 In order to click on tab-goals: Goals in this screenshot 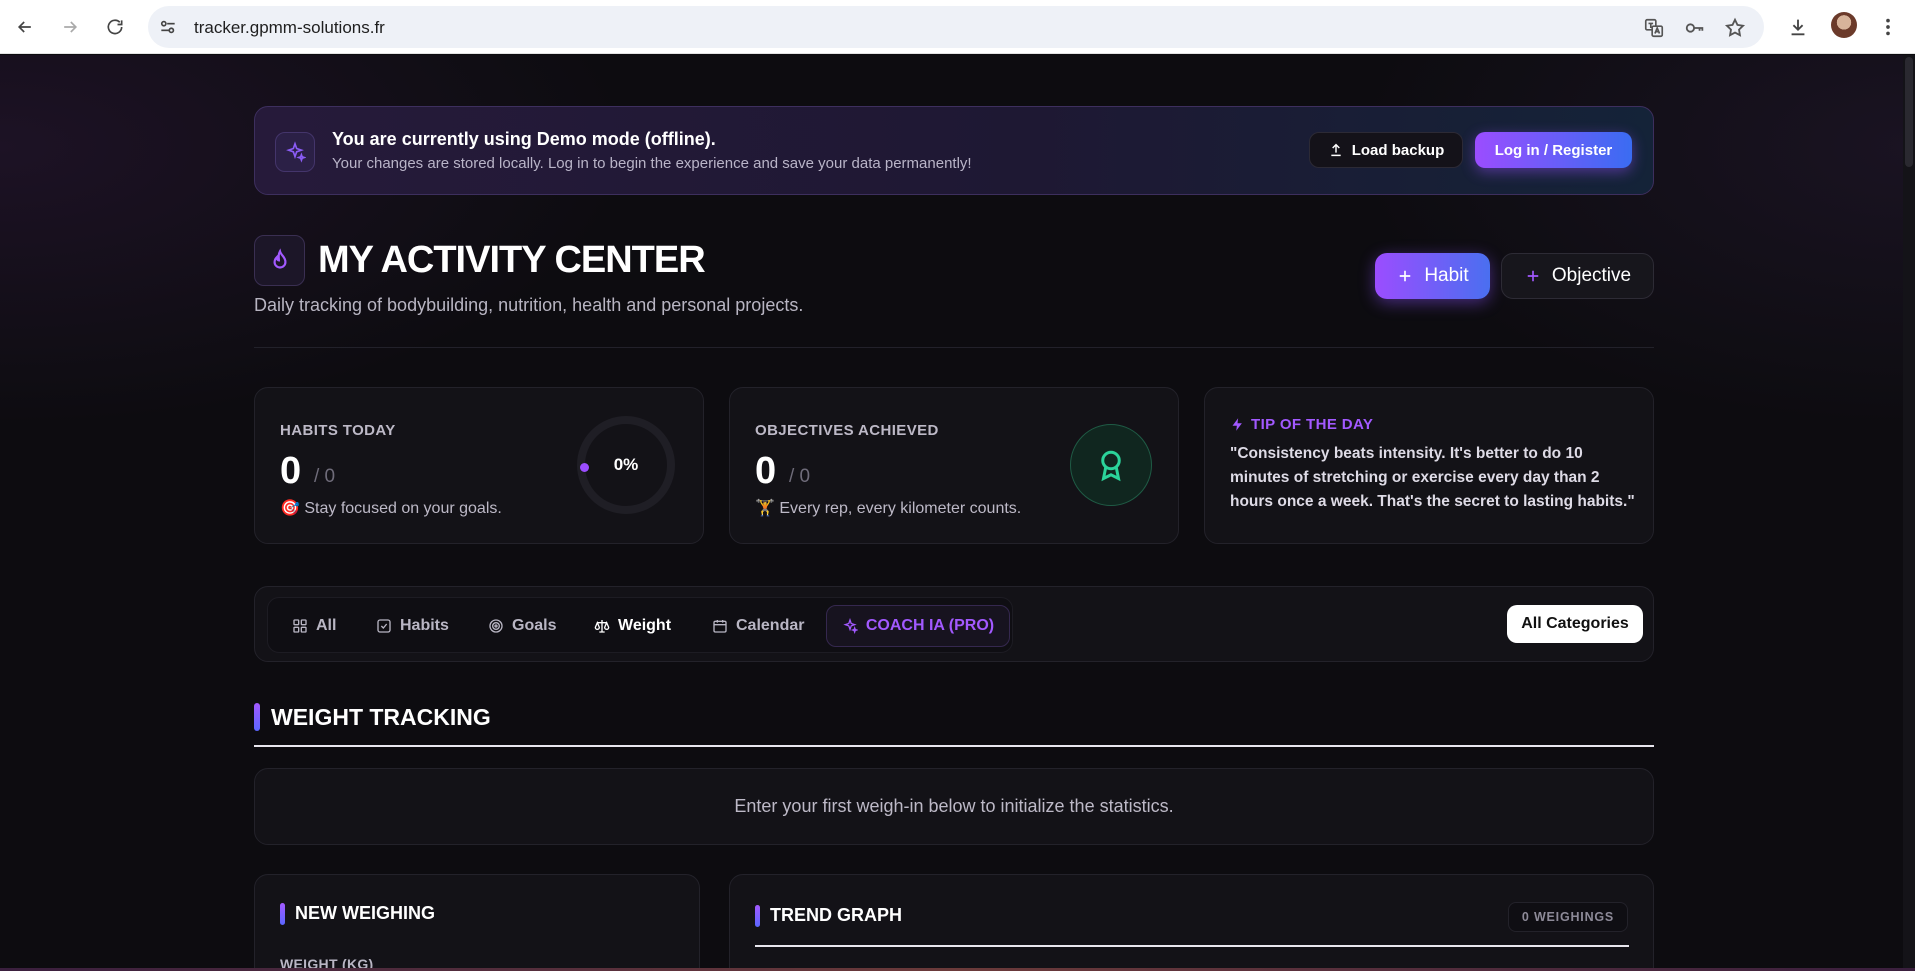, I will do `click(522, 626)`.